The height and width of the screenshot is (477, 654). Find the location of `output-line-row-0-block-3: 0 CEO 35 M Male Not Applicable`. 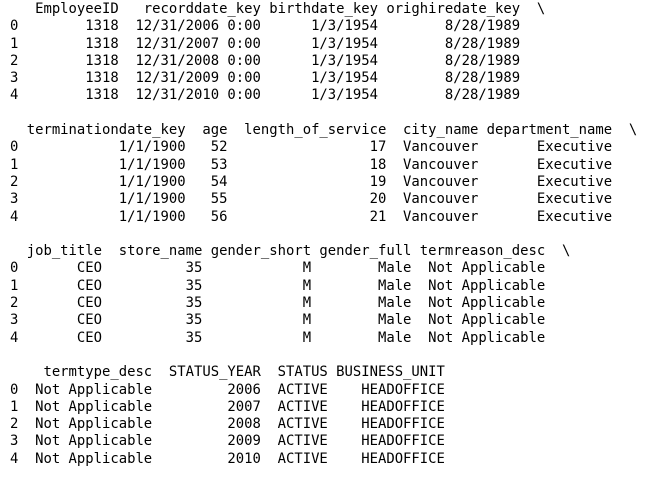

output-line-row-0-block-3: 0 CEO 35 M Male Not Applicable is located at coordinates (290, 268).